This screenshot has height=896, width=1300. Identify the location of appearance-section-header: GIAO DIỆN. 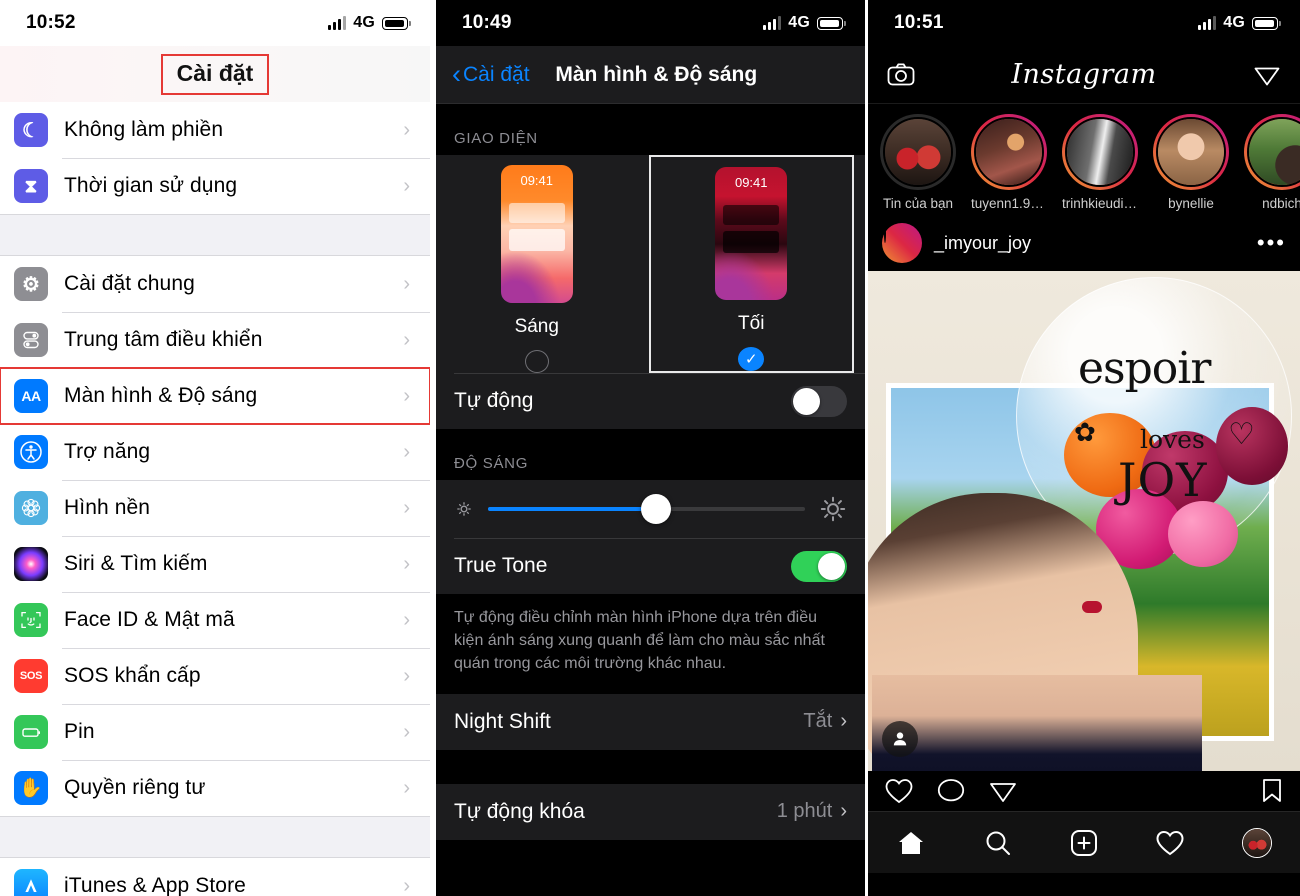
(650, 129).